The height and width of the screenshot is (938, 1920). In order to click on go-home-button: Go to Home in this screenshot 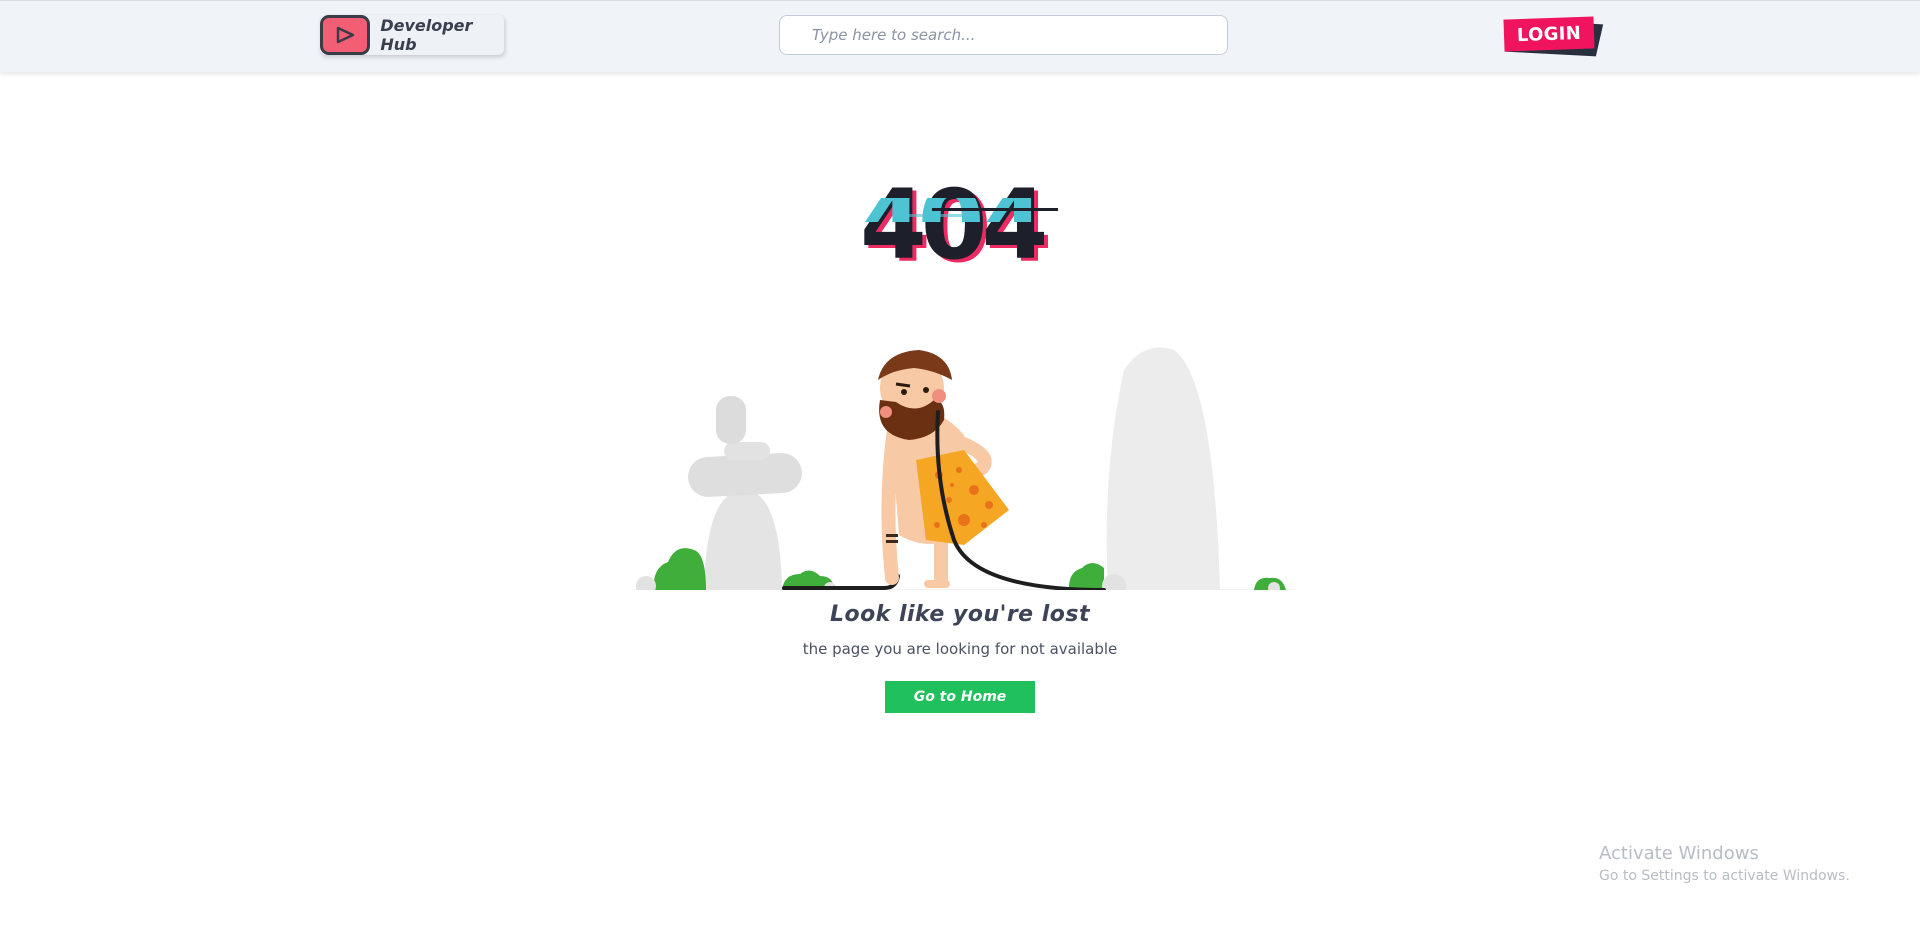, I will do `click(960, 697)`.